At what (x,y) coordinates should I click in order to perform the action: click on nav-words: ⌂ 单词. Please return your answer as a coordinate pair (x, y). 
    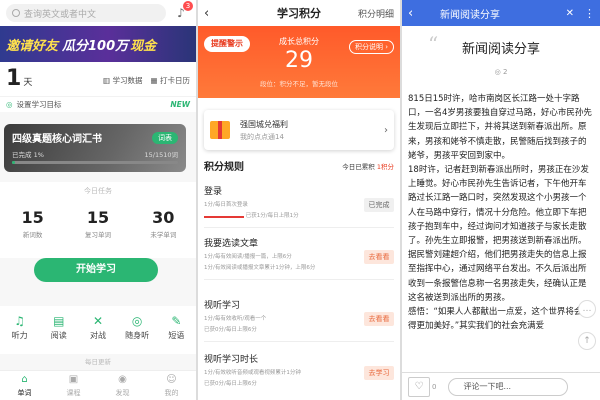
    Looking at the image, I should click on (25, 386).